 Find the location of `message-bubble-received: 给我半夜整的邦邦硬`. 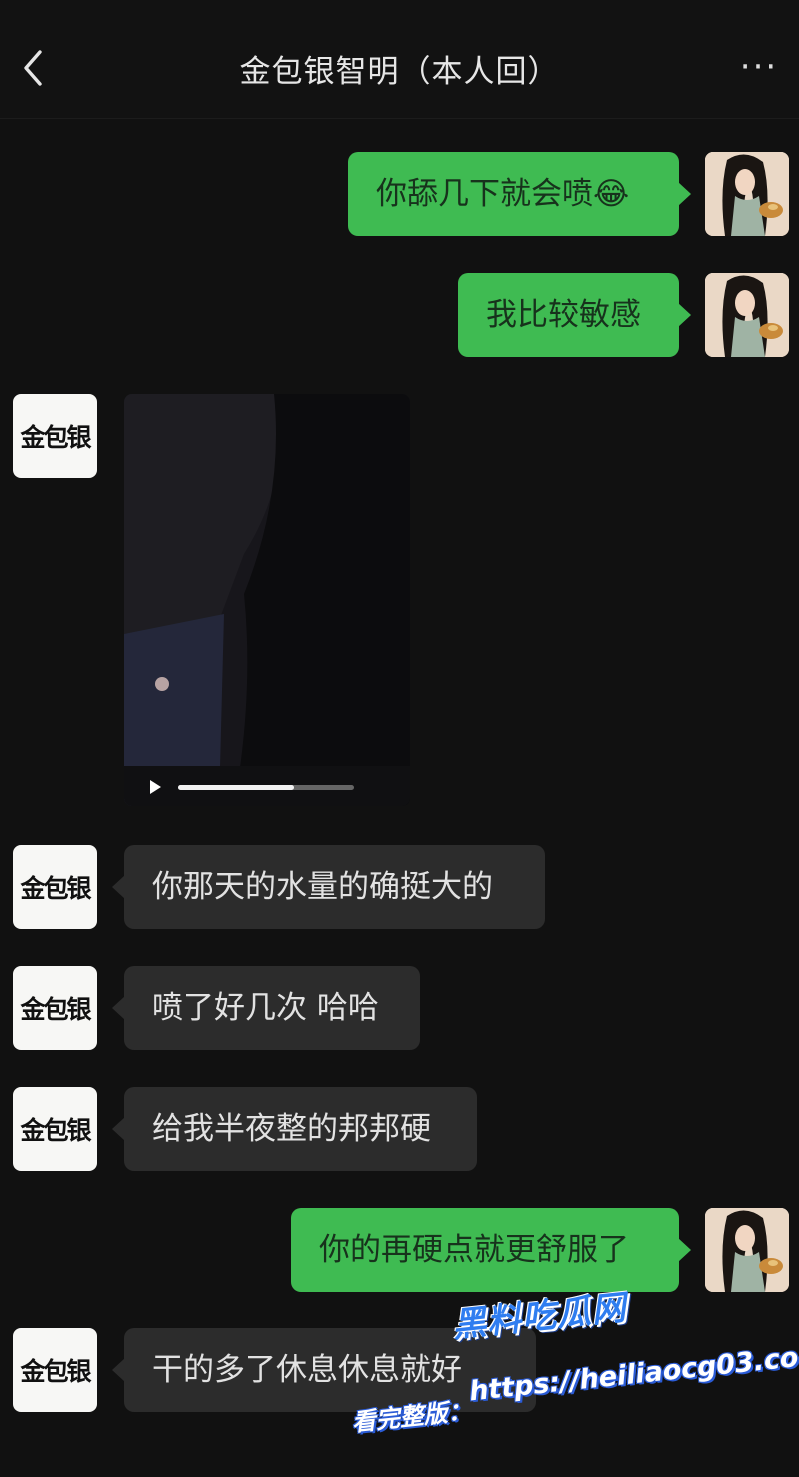

message-bubble-received: 给我半夜整的邦邦硬 is located at coordinates (294, 1129).